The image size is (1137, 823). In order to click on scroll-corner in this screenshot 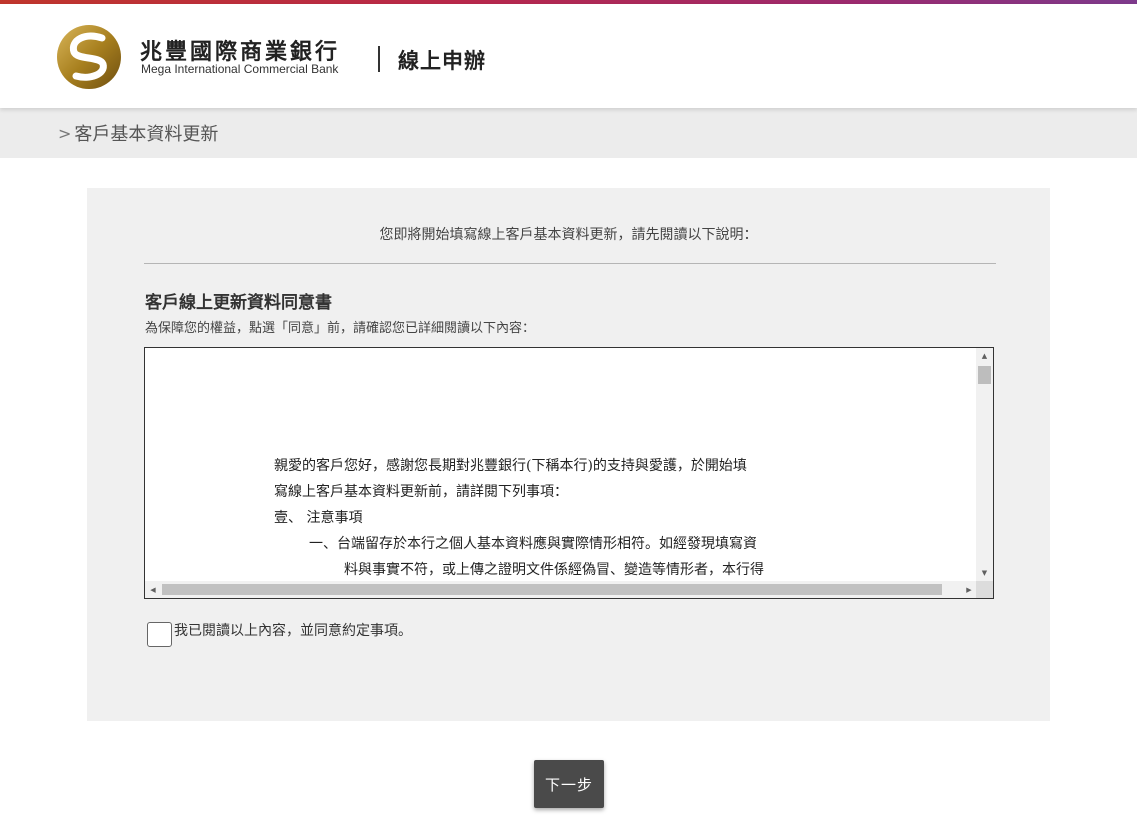, I will do `click(984, 589)`.